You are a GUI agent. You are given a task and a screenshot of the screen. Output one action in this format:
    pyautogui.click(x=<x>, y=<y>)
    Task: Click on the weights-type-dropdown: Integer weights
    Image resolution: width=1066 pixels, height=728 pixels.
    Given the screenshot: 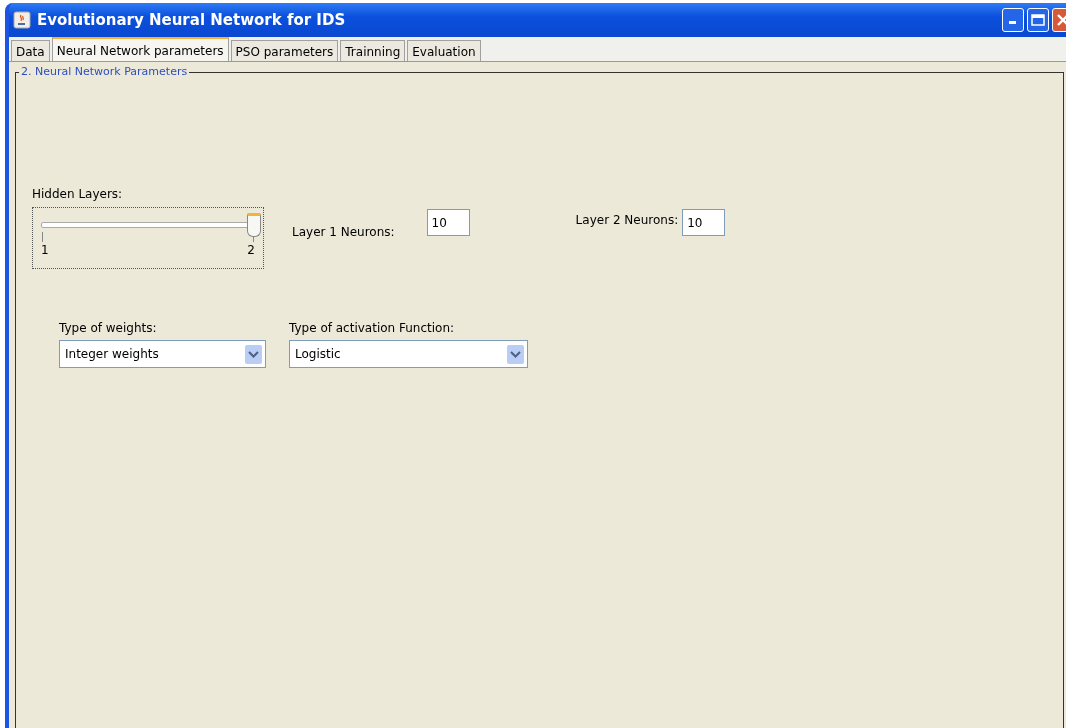 What is the action you would take?
    pyautogui.click(x=162, y=354)
    